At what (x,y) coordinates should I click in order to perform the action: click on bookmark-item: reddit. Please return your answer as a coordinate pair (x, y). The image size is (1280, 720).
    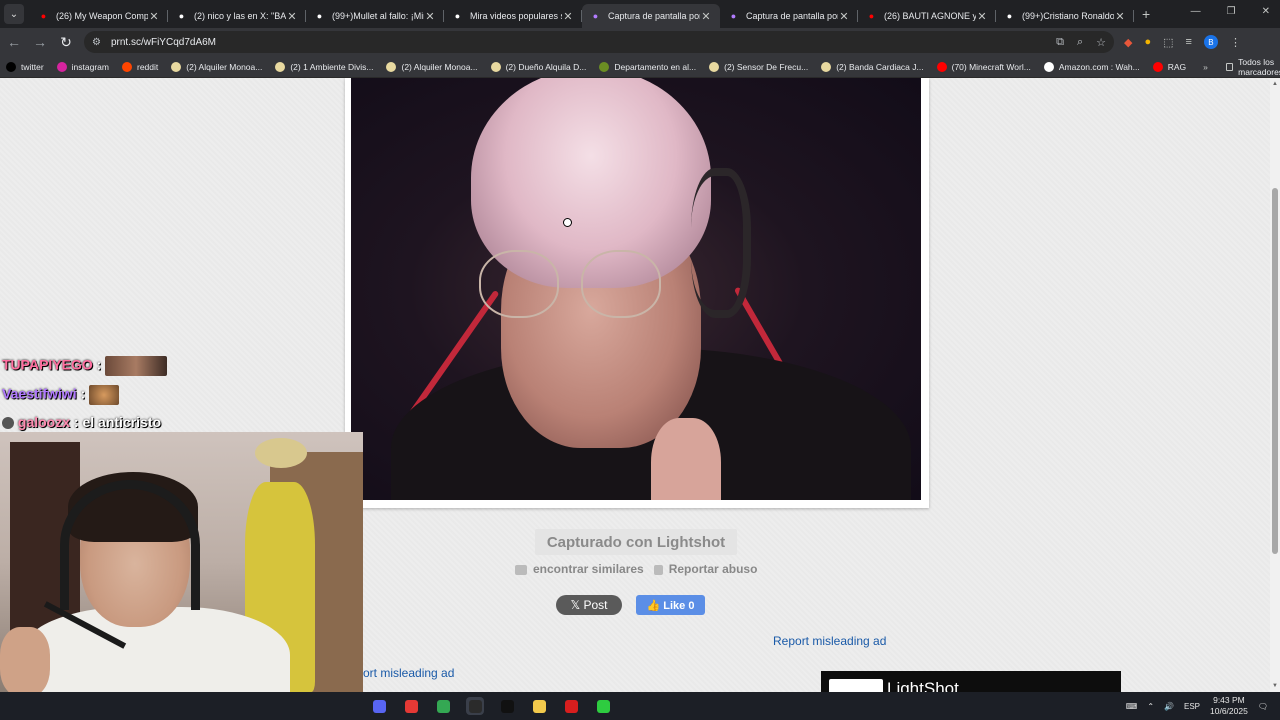
    Looking at the image, I should click on (140, 66).